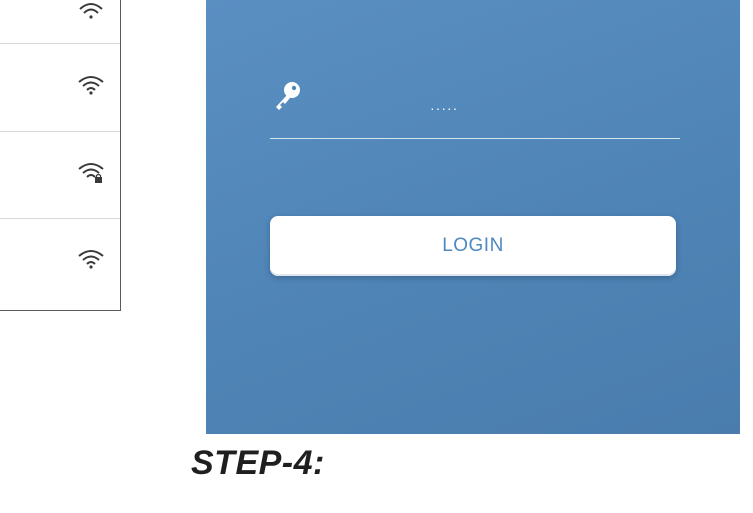 The image size is (753, 513). What do you see at coordinates (287, 98) in the screenshot?
I see `key-icon` at bounding box center [287, 98].